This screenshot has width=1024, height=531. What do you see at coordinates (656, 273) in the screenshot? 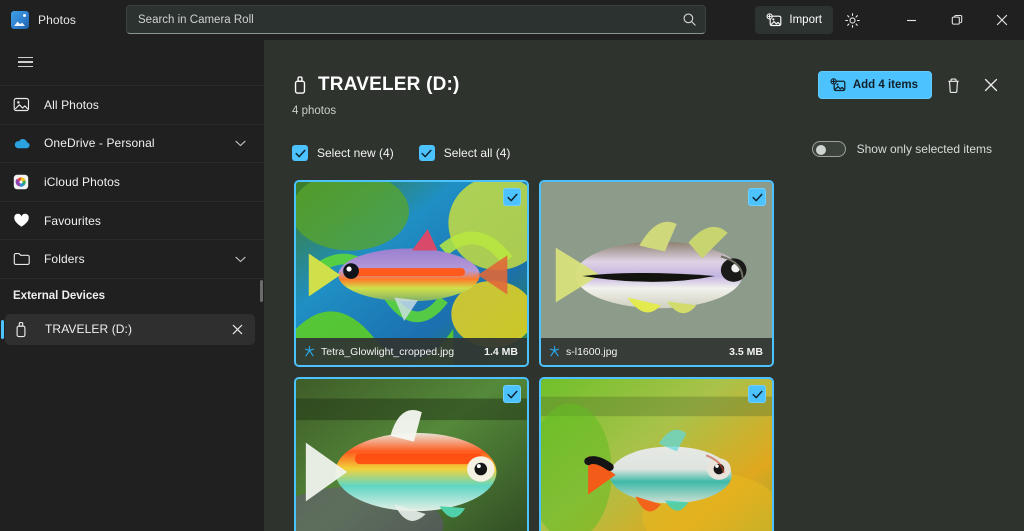
I see `photo-tile: s-l1600.jpg 3.5 MB` at bounding box center [656, 273].